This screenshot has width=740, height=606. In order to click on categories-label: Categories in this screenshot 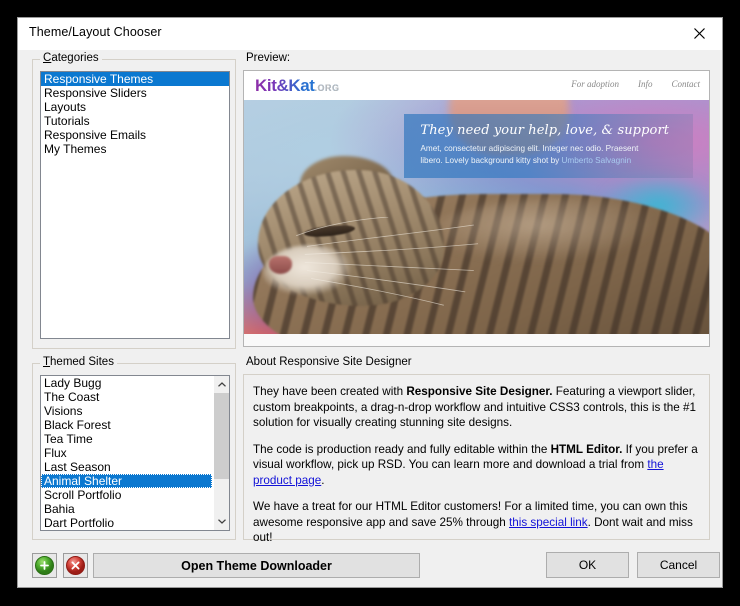, I will do `click(71, 58)`.